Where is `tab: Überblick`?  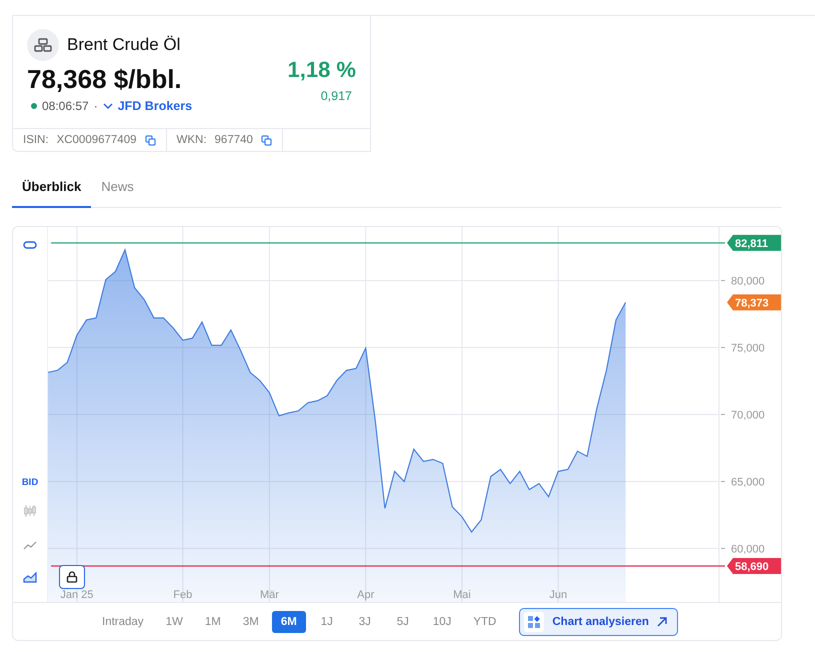 tab: Überblick is located at coordinates (52, 190).